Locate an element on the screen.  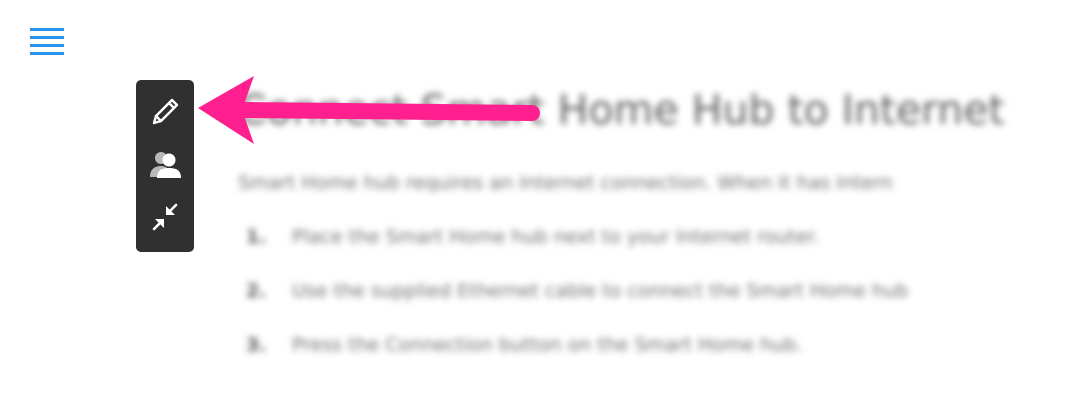
collapse-icon is located at coordinates (165, 217).